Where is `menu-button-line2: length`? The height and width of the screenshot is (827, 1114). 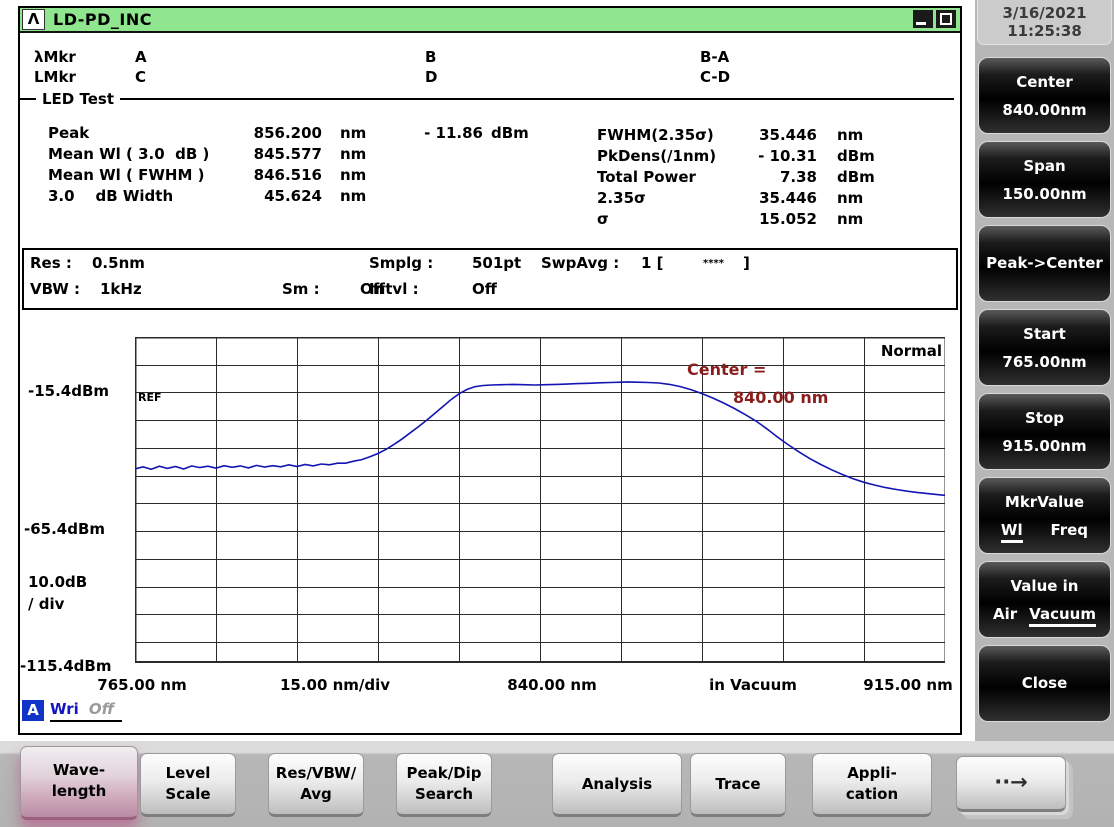
menu-button-line2: length is located at coordinates (79, 791).